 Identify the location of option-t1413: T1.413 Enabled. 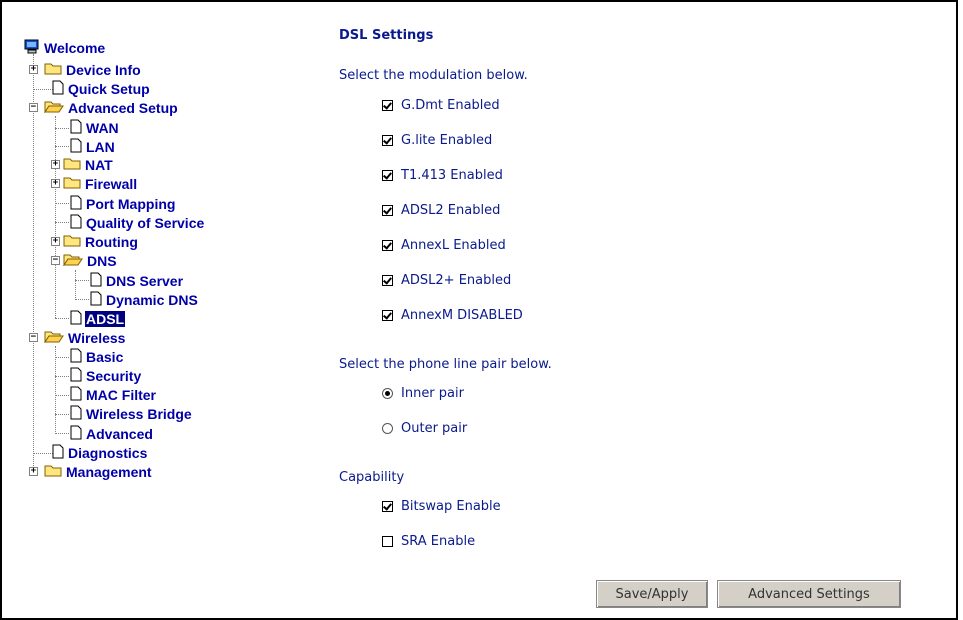
(442, 175).